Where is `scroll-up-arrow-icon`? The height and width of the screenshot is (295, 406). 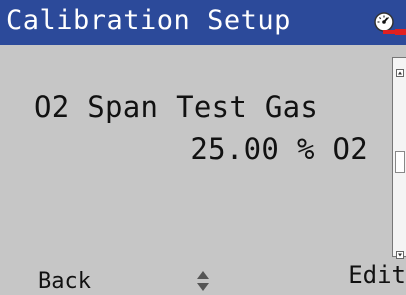 scroll-up-arrow-icon is located at coordinates (400, 69).